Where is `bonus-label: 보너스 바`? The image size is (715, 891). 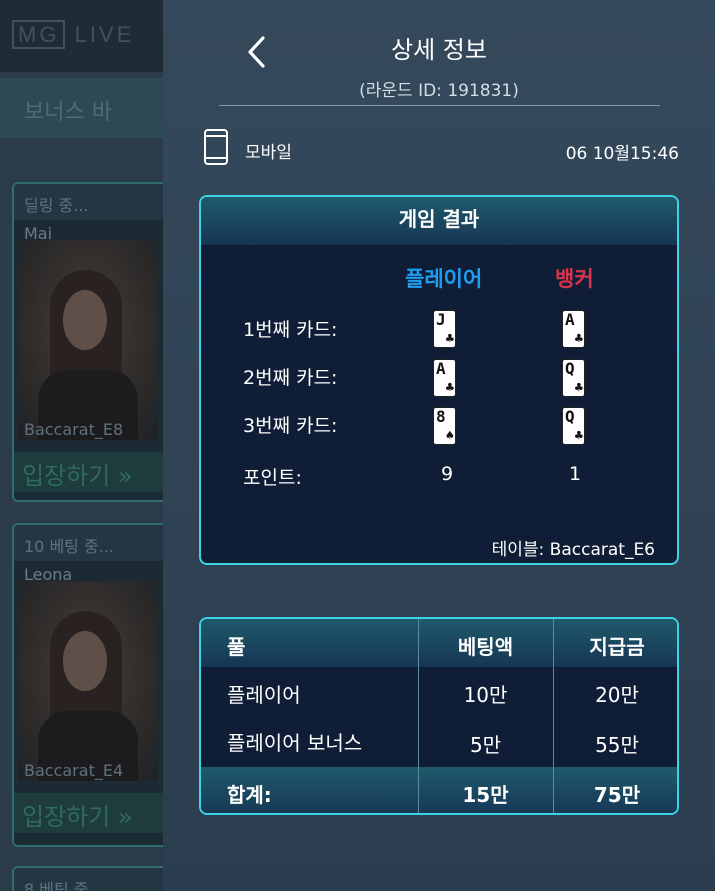 bonus-label: 보너스 바 is located at coordinates (68, 112).